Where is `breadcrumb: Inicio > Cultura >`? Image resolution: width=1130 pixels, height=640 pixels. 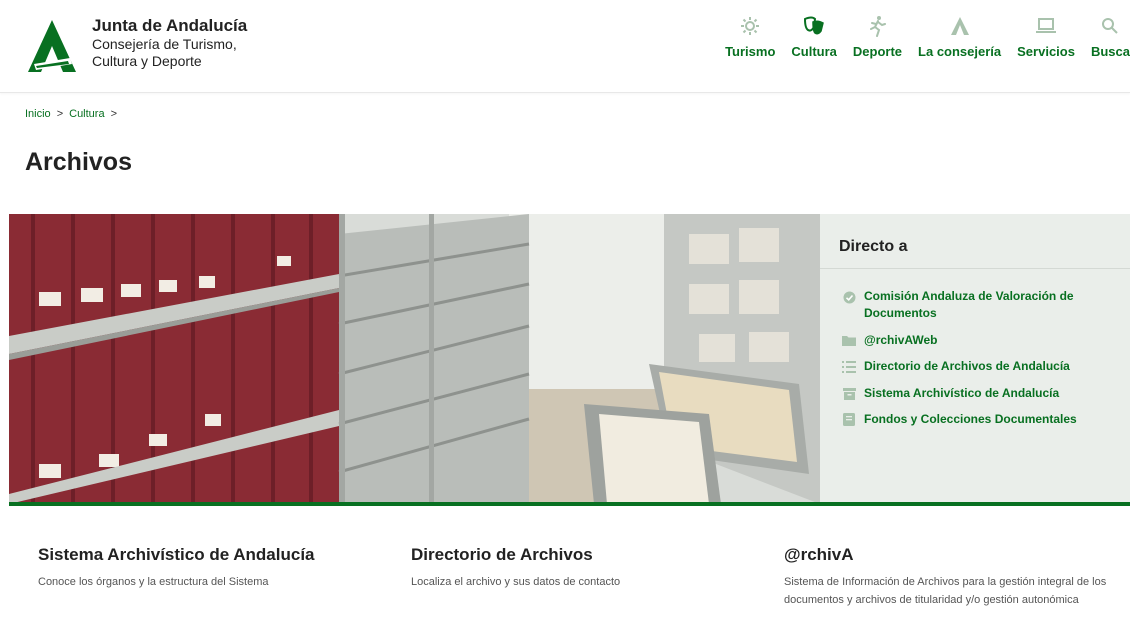 breadcrumb: Inicio > Cultura > is located at coordinates (74, 114).